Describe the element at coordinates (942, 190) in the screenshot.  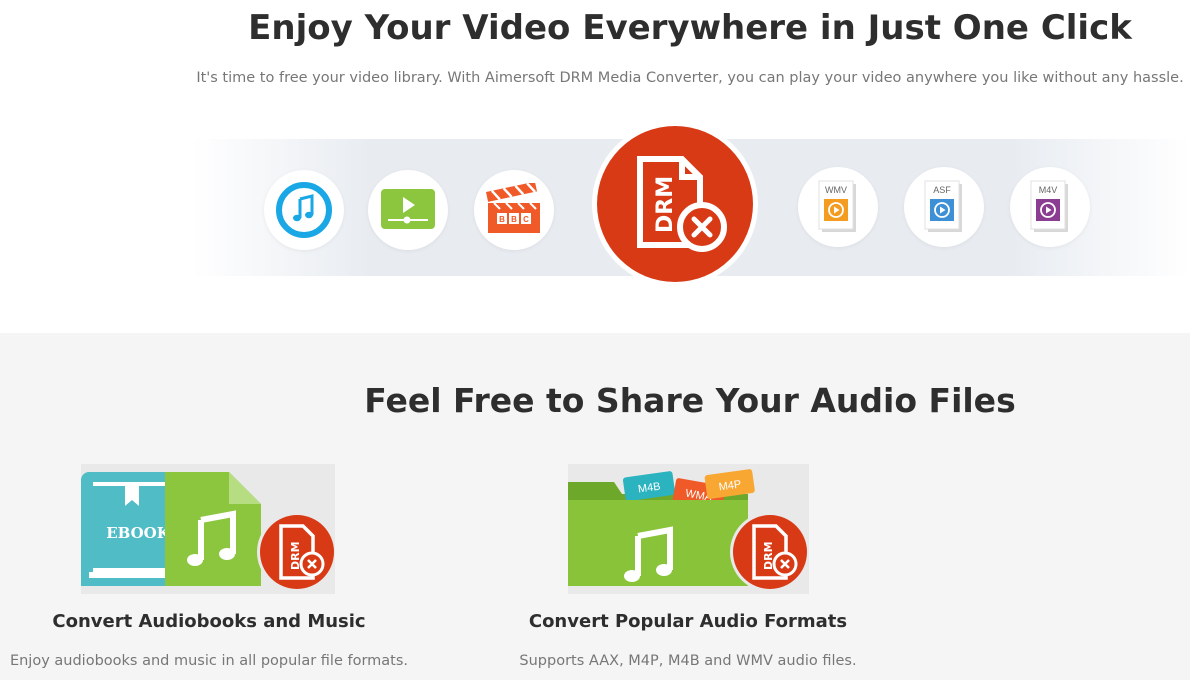
I see `asf-label: ASF` at that location.